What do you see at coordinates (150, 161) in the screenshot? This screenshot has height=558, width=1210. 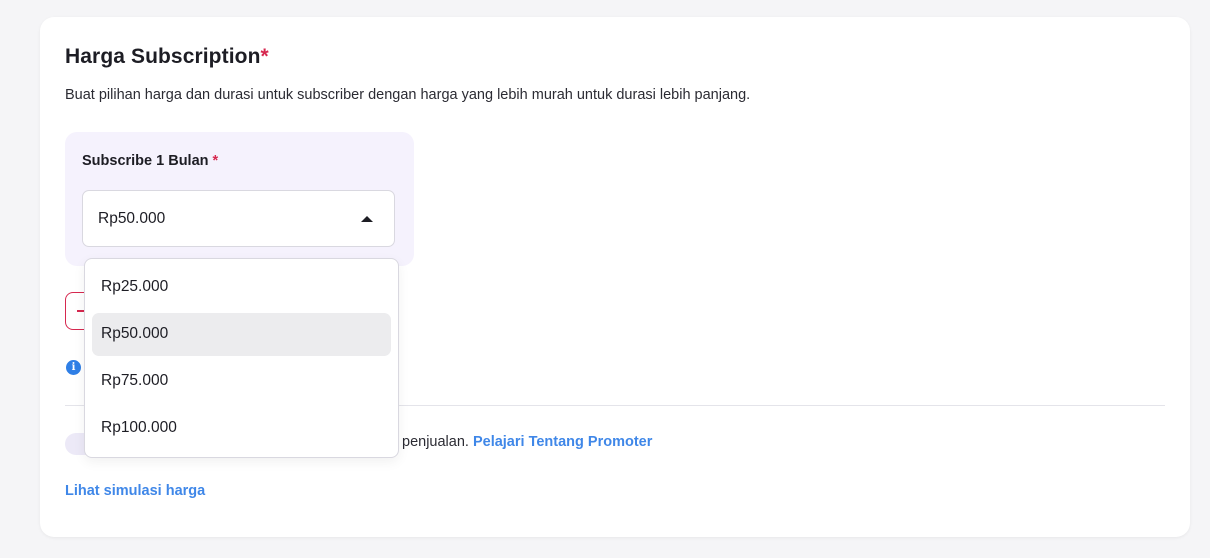 I see `price-option-label: Subscribe 1 Bulan *` at bounding box center [150, 161].